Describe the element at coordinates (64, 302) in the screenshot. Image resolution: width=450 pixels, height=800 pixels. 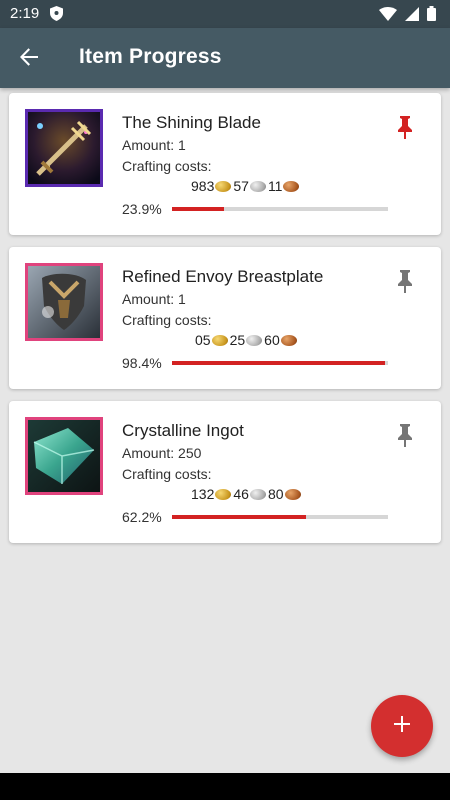
I see `item-image-envoy-breastplate` at that location.